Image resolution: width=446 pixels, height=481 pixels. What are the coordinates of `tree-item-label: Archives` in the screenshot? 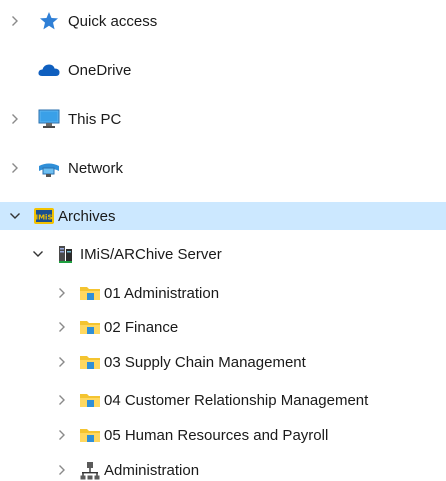 It's located at (87, 216).